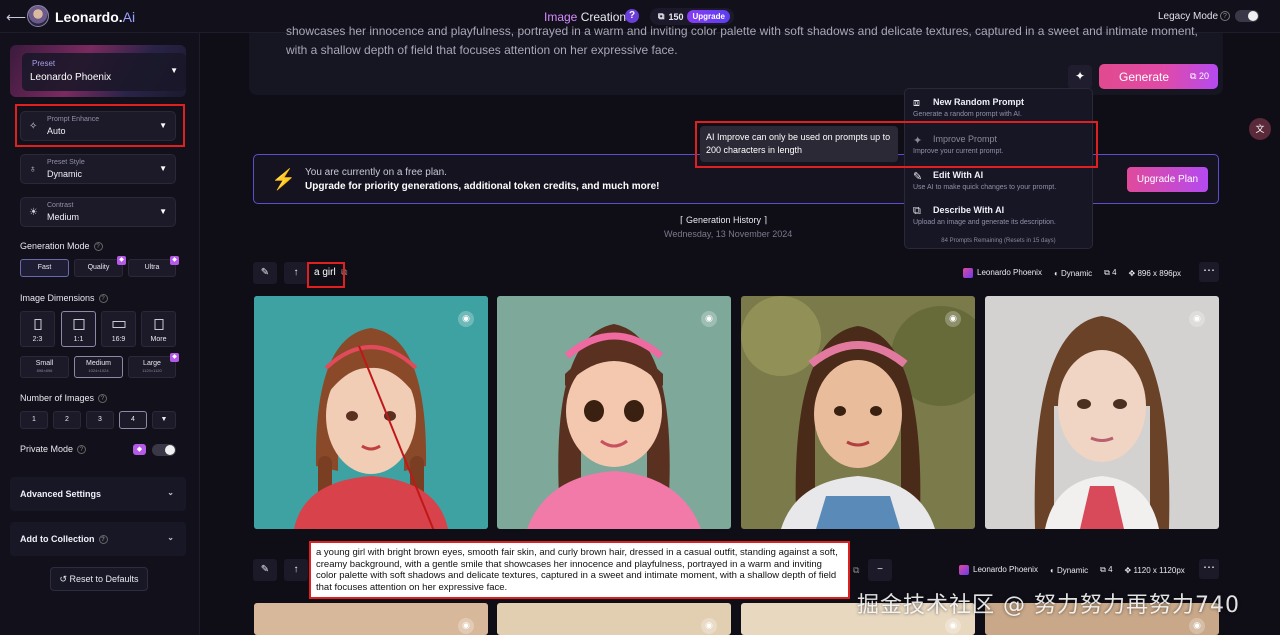  What do you see at coordinates (98, 126) in the screenshot?
I see `prompt-enhance-select: ✧ Prompt Enhance Auto ▼` at bounding box center [98, 126].